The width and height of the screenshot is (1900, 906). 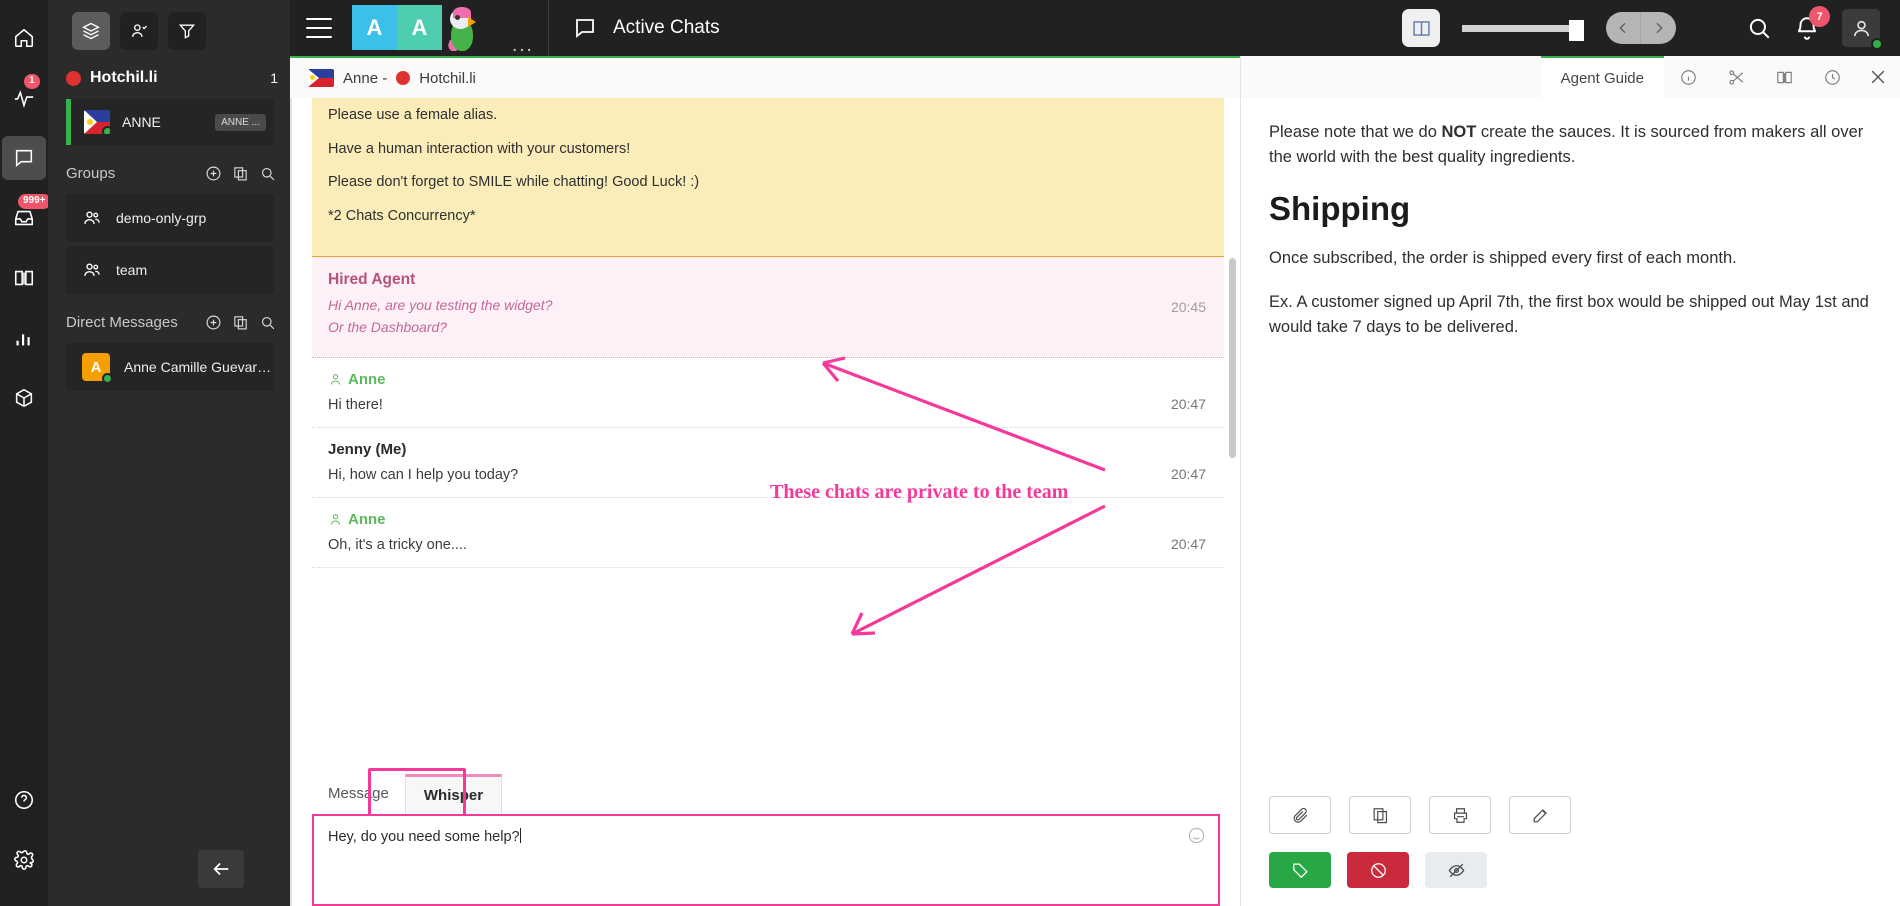 I want to click on sidebar-group-team: team, so click(x=170, y=270).